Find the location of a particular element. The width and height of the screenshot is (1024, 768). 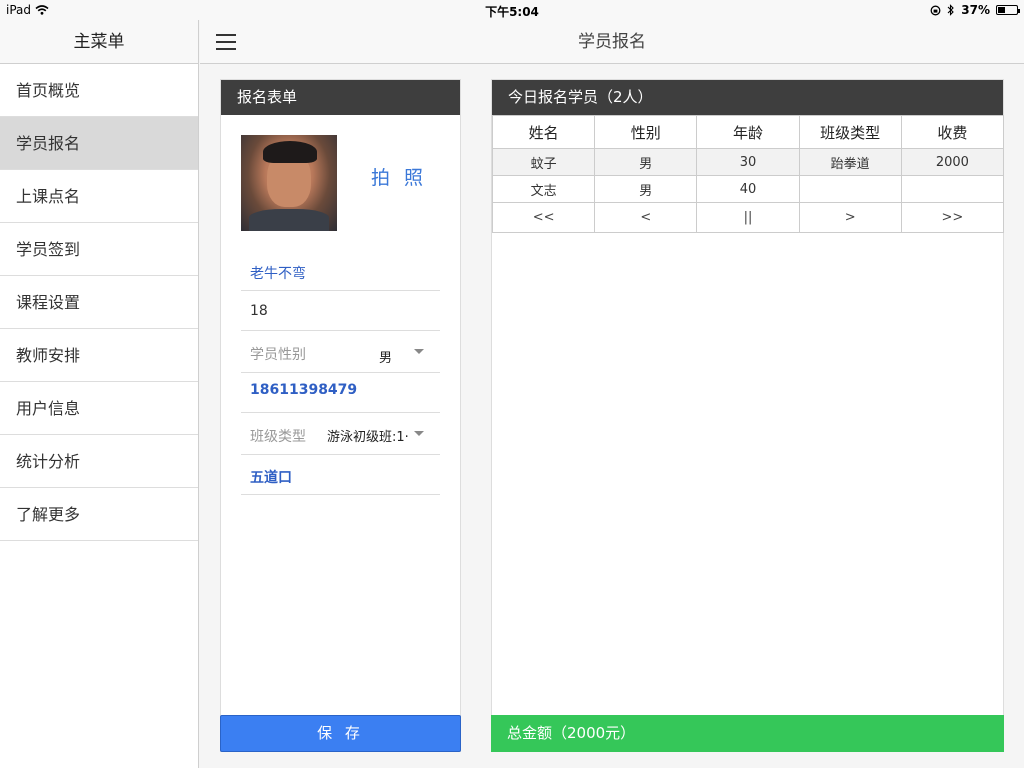

sidebar-item-roll-call: 上课点名 is located at coordinates (99, 196).